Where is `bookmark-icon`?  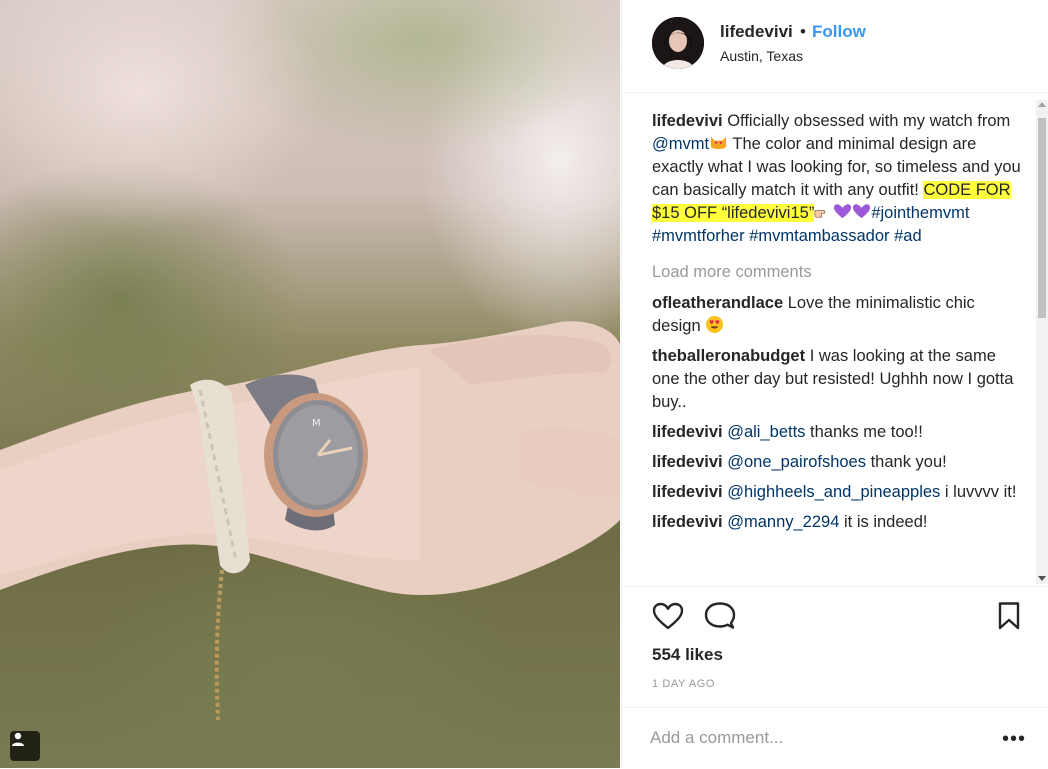
bookmark-icon is located at coordinates (1009, 616).